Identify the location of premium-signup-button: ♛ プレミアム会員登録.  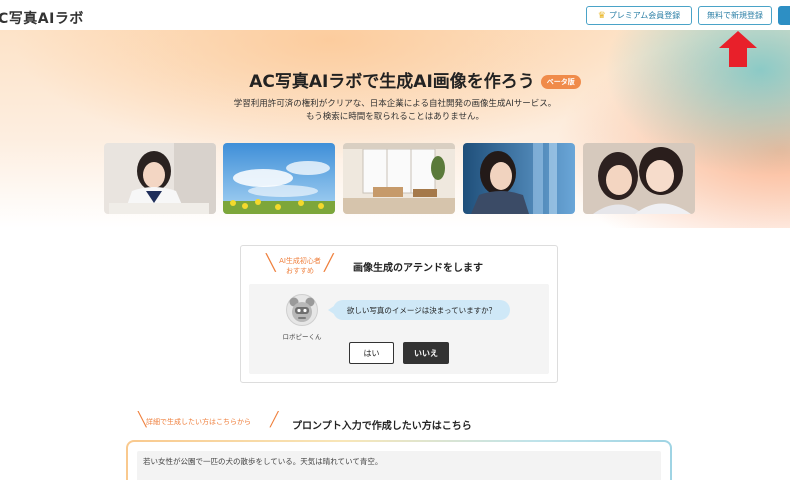
(639, 15).